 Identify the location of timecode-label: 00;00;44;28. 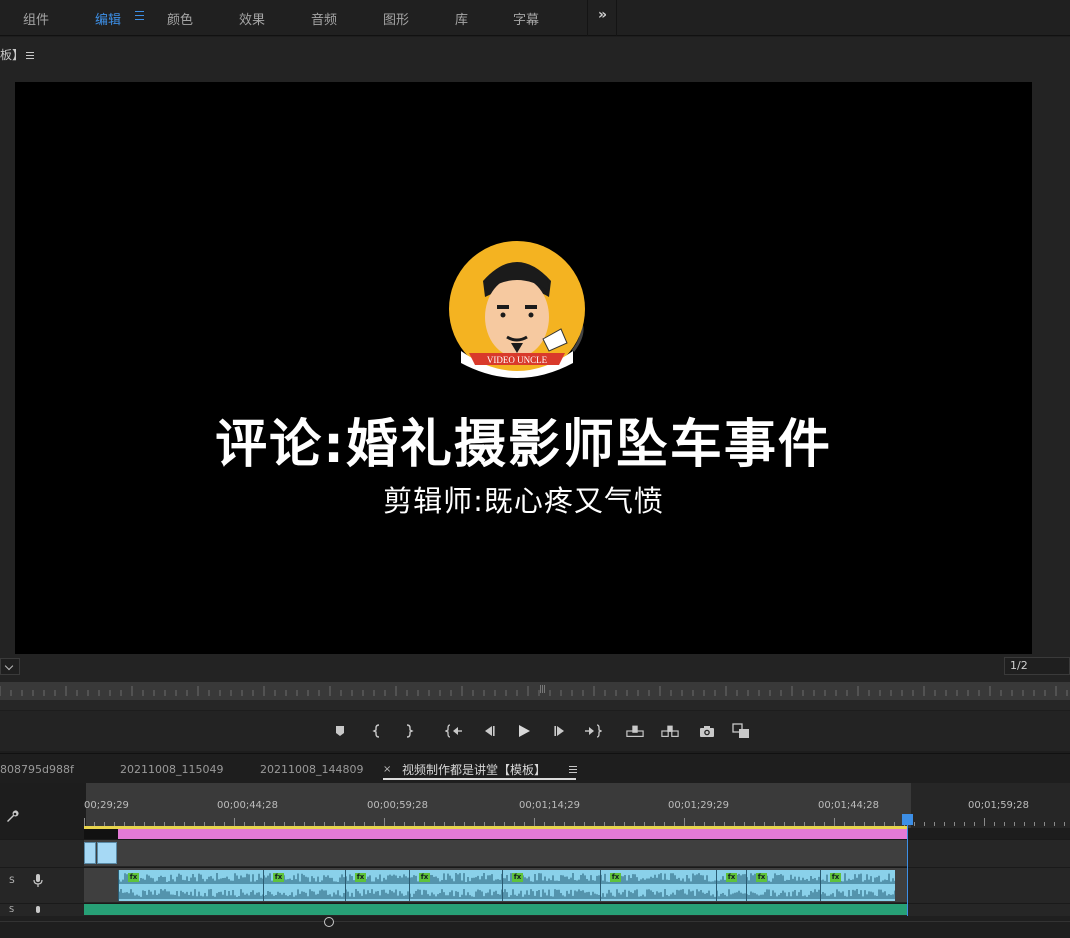
(248, 805).